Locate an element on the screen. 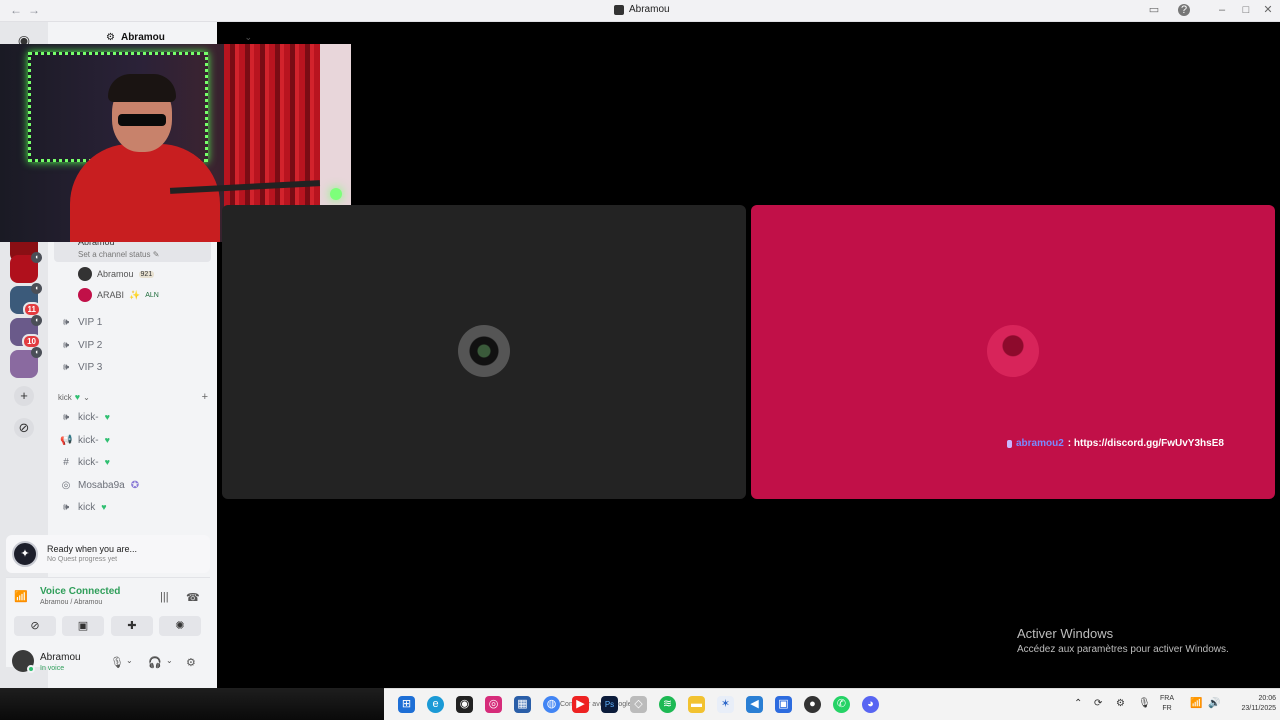  tray-icon: ⚙ is located at coordinates (1120, 703).